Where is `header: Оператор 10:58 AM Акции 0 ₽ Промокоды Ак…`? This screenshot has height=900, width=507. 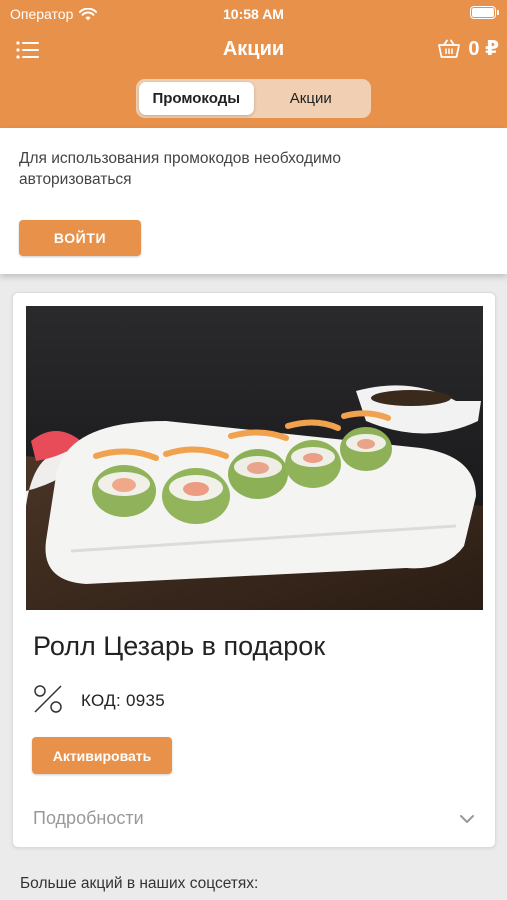 header: Оператор 10:58 AM Акции 0 ₽ Промокоды Ак… is located at coordinates (253, 64).